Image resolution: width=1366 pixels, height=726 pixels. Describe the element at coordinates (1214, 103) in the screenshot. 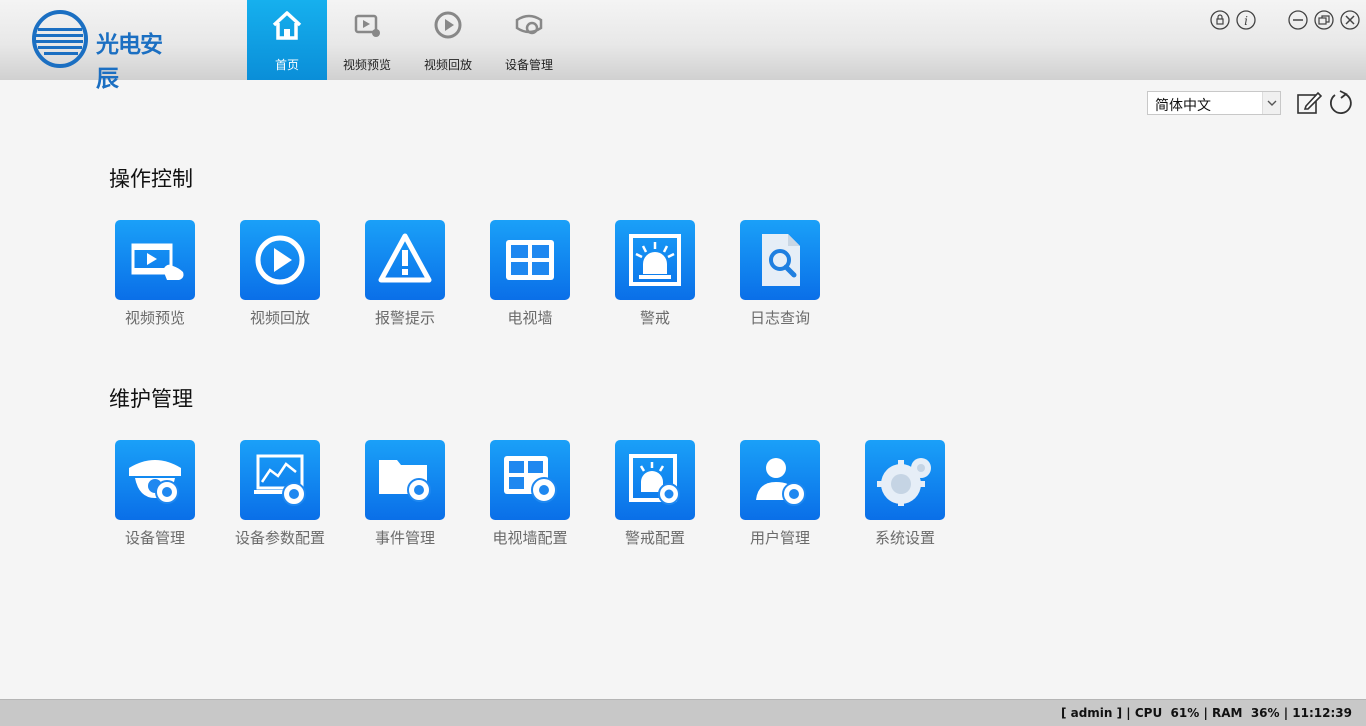

I see `language-select: 简体中文` at that location.